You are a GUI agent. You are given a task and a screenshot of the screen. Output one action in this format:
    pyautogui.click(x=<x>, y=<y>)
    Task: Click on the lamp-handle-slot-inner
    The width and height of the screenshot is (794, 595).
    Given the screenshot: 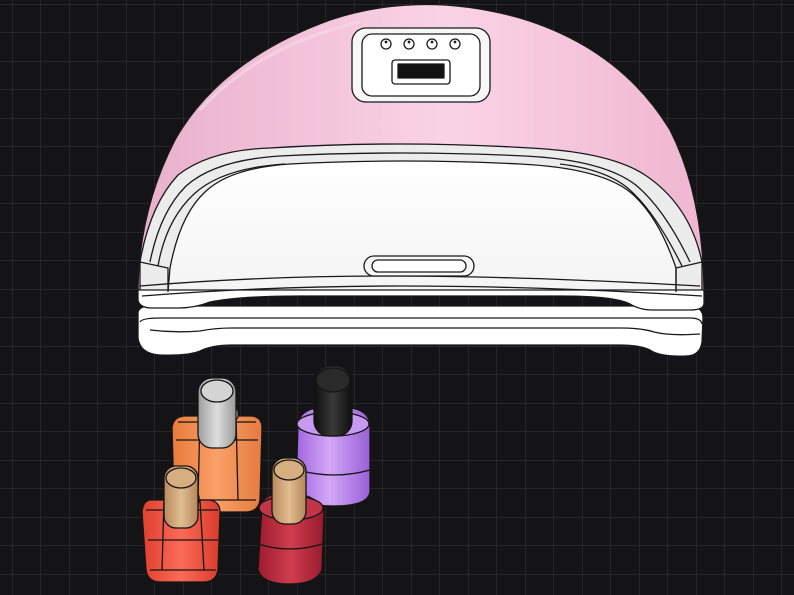 What is the action you would take?
    pyautogui.click(x=419, y=266)
    